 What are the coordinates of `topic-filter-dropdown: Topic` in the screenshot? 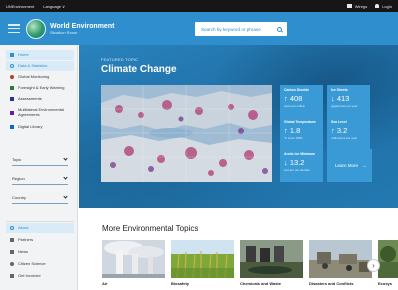 It's located at (40, 160).